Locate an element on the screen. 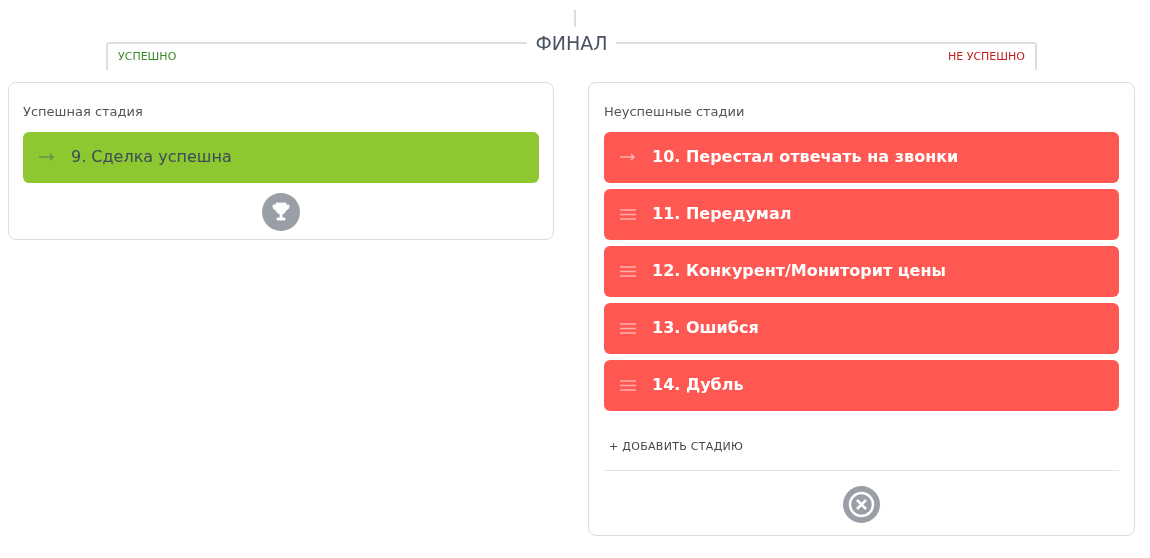 This screenshot has width=1150, height=558. stage-name: 9. Сделка успешна is located at coordinates (151, 157).